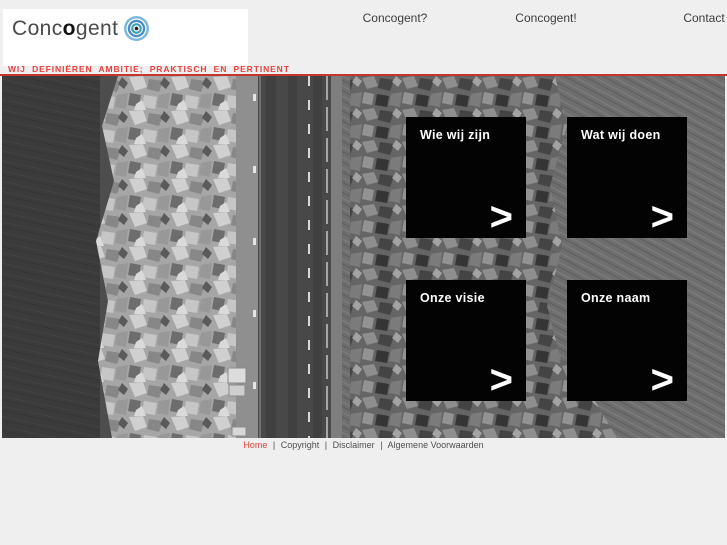  Describe the element at coordinates (466, 177) in the screenshot. I see `tile-wie-wij-zijn: Wie wij zijn >` at that location.